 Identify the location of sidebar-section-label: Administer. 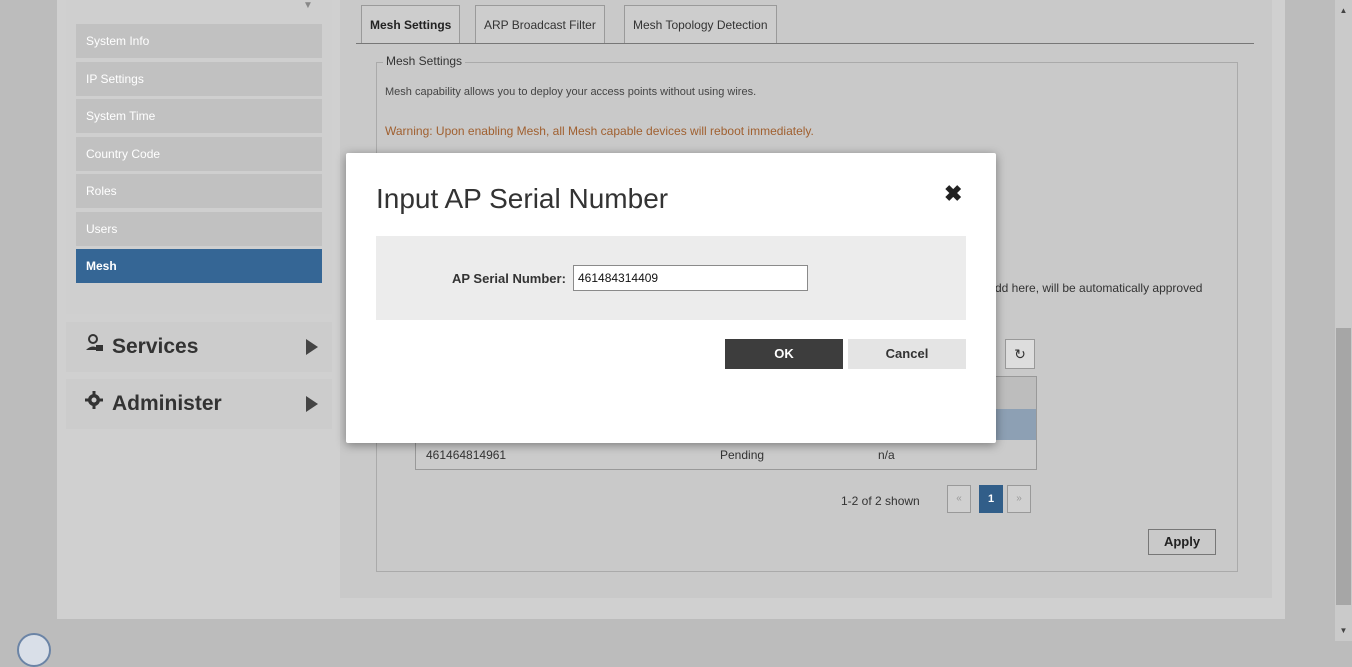
(167, 403).